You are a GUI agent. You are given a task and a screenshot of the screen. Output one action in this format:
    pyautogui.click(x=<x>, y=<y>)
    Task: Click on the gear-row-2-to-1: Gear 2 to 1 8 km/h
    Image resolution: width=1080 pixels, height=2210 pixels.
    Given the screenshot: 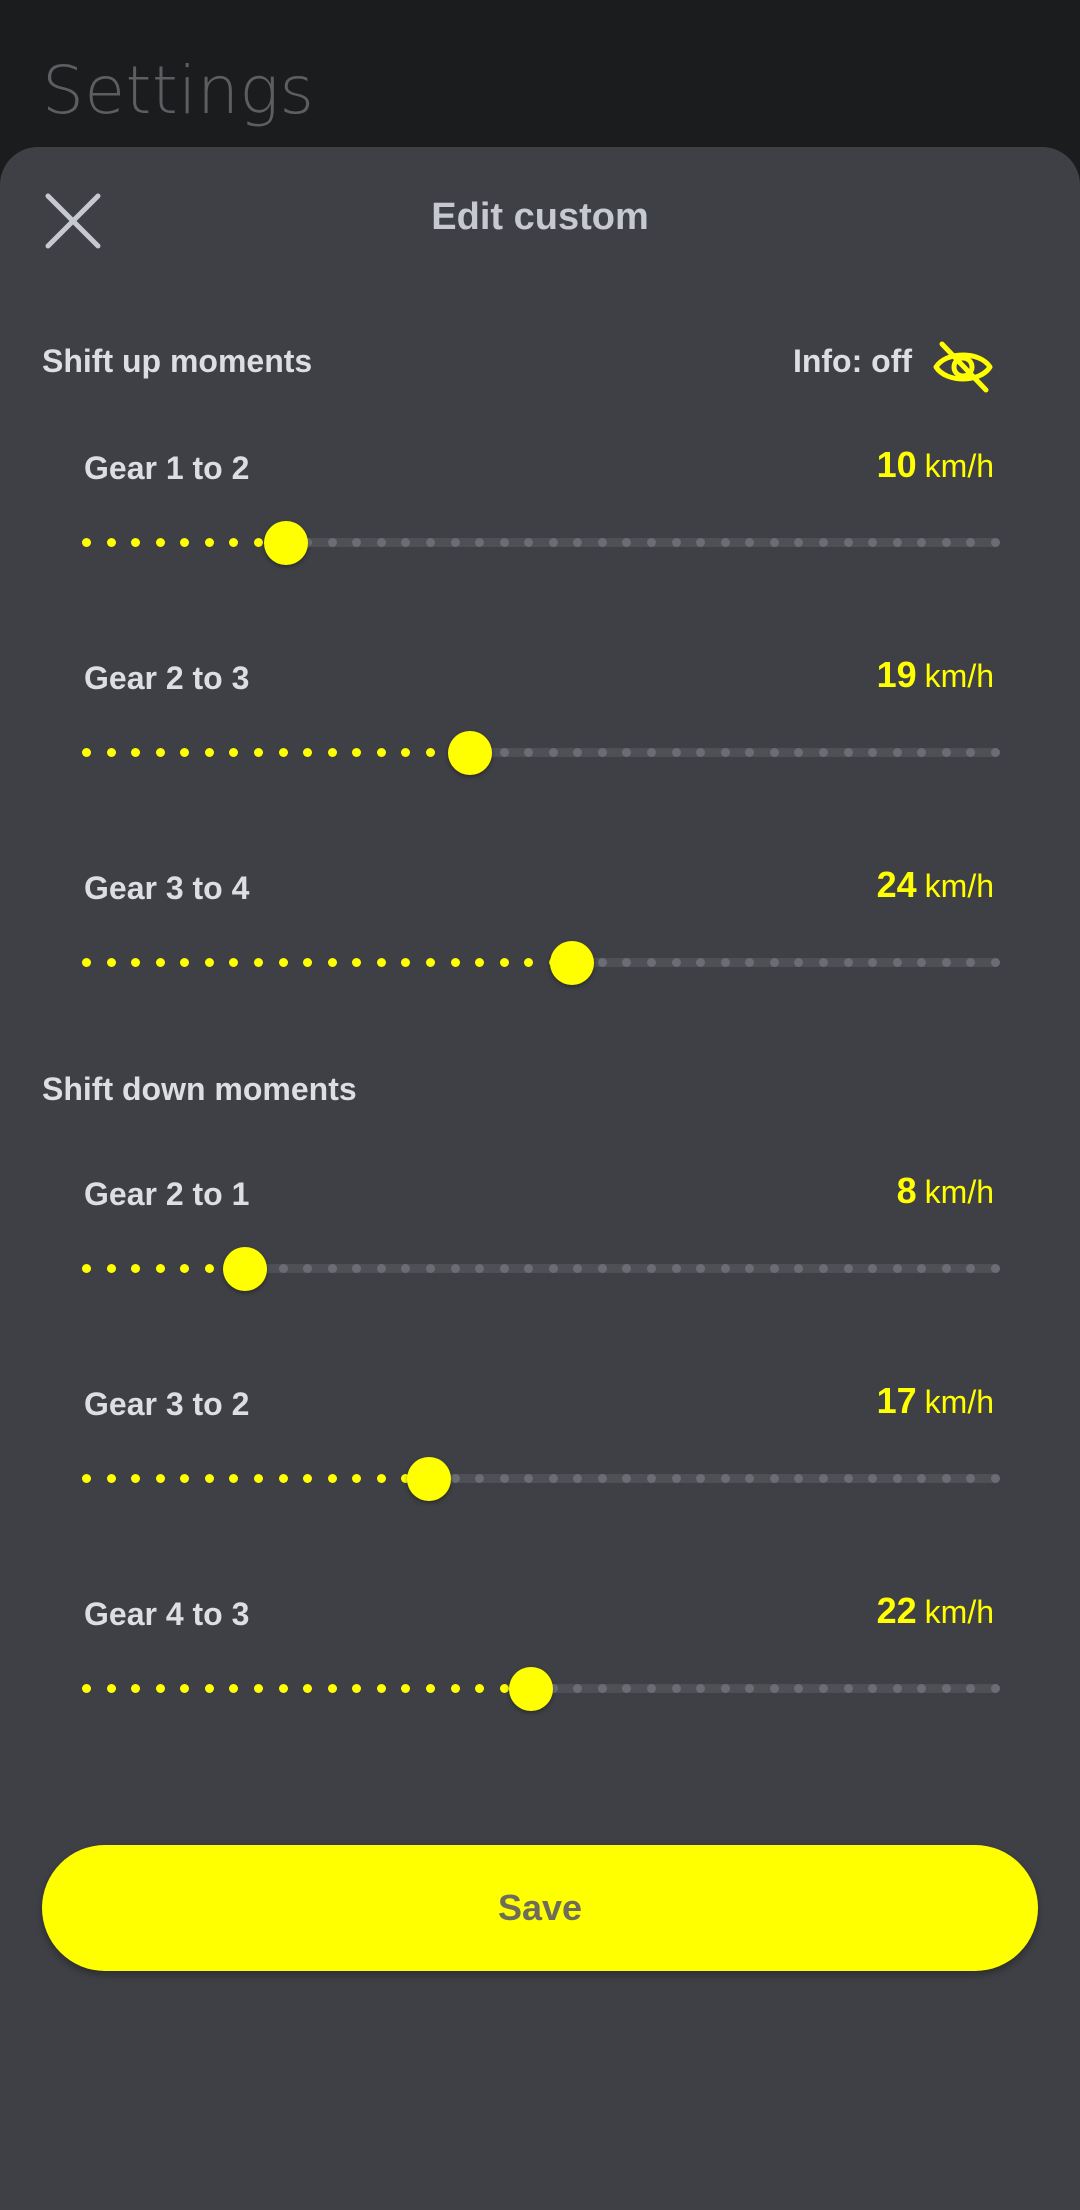 What is the action you would take?
    pyautogui.click(x=540, y=1273)
    